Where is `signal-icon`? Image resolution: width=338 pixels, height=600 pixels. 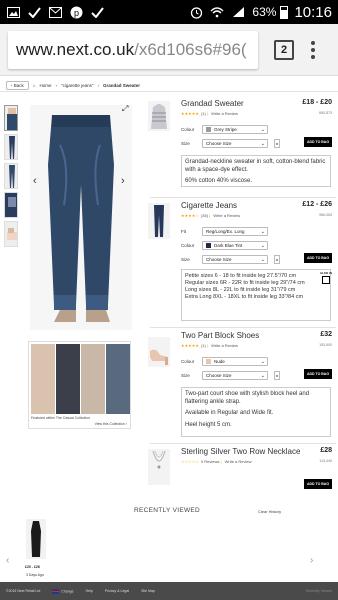 signal-icon is located at coordinates (238, 12).